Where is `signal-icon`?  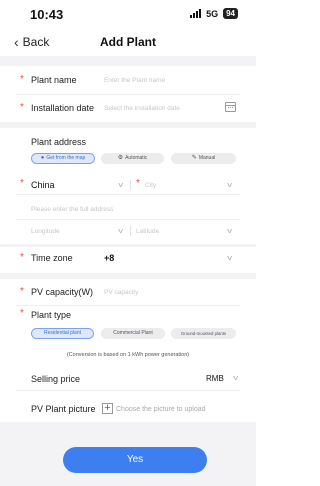
signal-icon is located at coordinates (196, 13).